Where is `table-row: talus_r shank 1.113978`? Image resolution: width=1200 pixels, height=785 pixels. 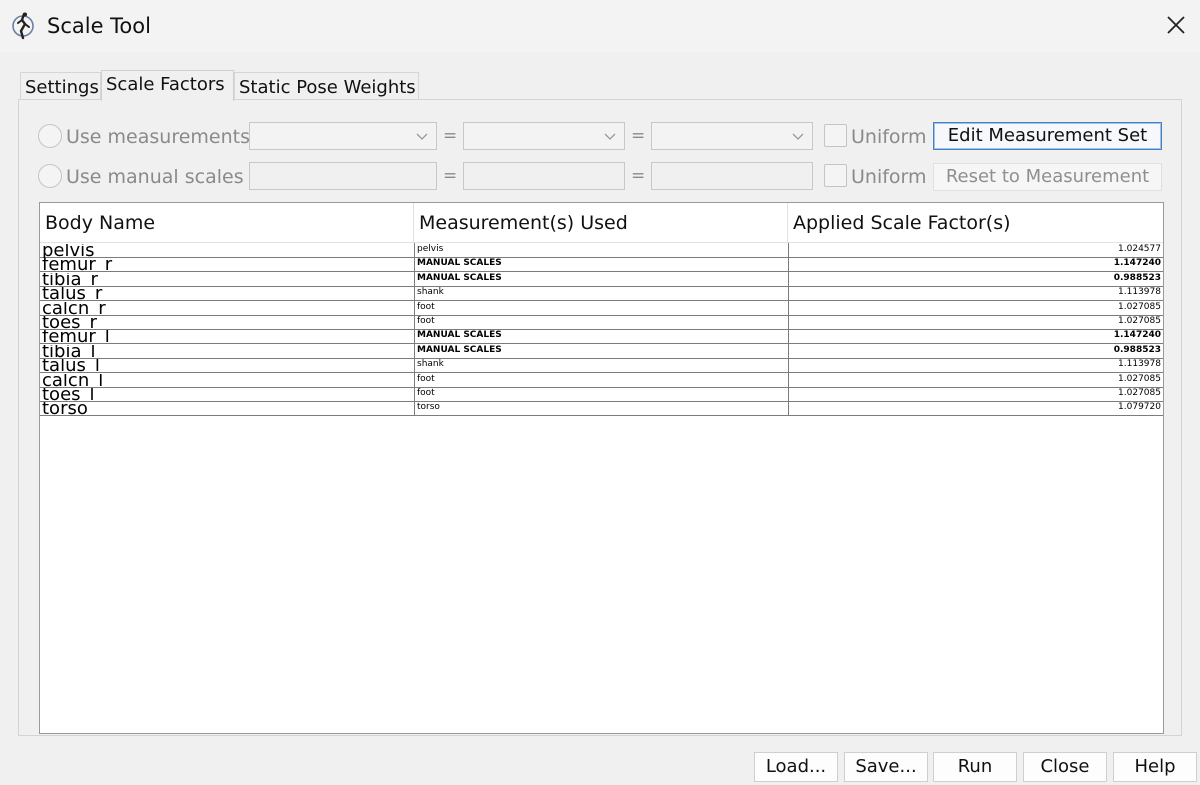
table-row: talus_r shank 1.113978 is located at coordinates (601, 294).